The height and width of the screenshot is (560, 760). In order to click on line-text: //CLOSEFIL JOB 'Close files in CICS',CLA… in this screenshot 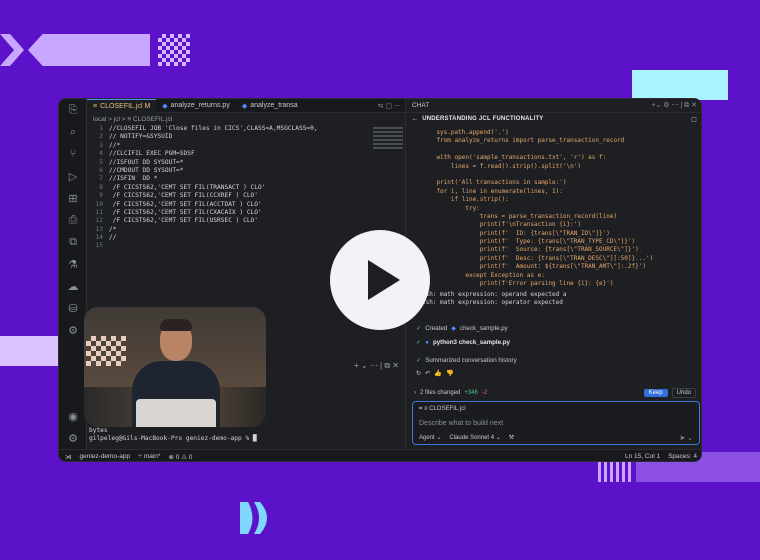, I will do `click(213, 128)`.